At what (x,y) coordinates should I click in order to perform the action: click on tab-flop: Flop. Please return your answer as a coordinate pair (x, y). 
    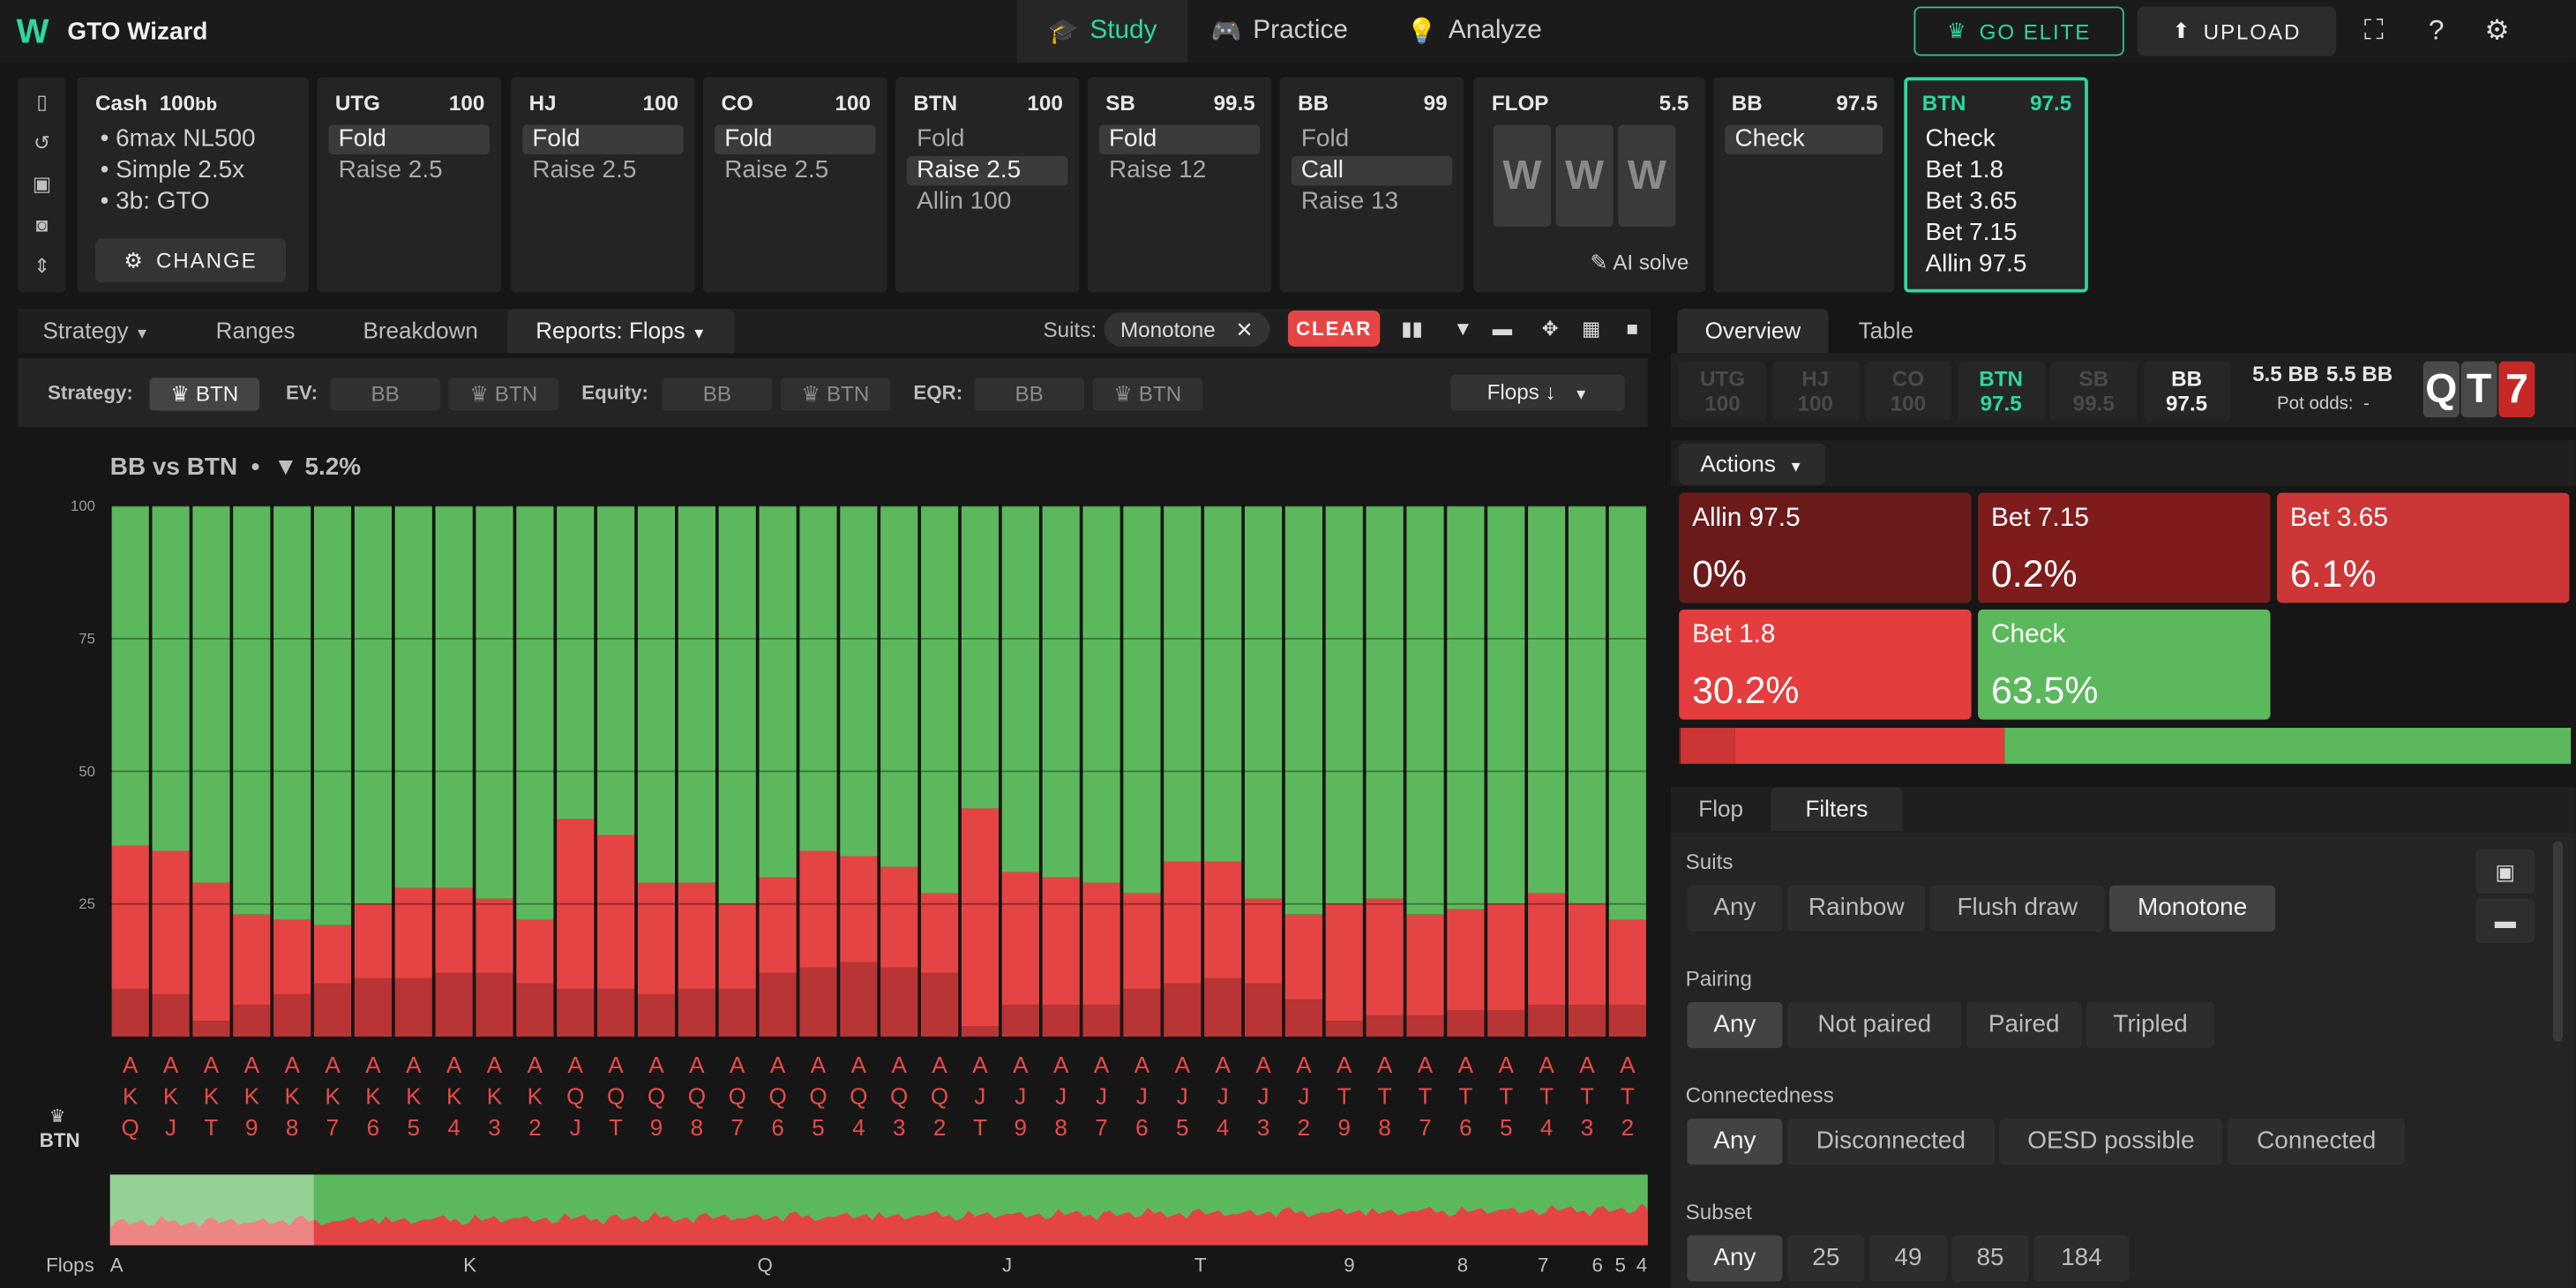
    Looking at the image, I should click on (1721, 809).